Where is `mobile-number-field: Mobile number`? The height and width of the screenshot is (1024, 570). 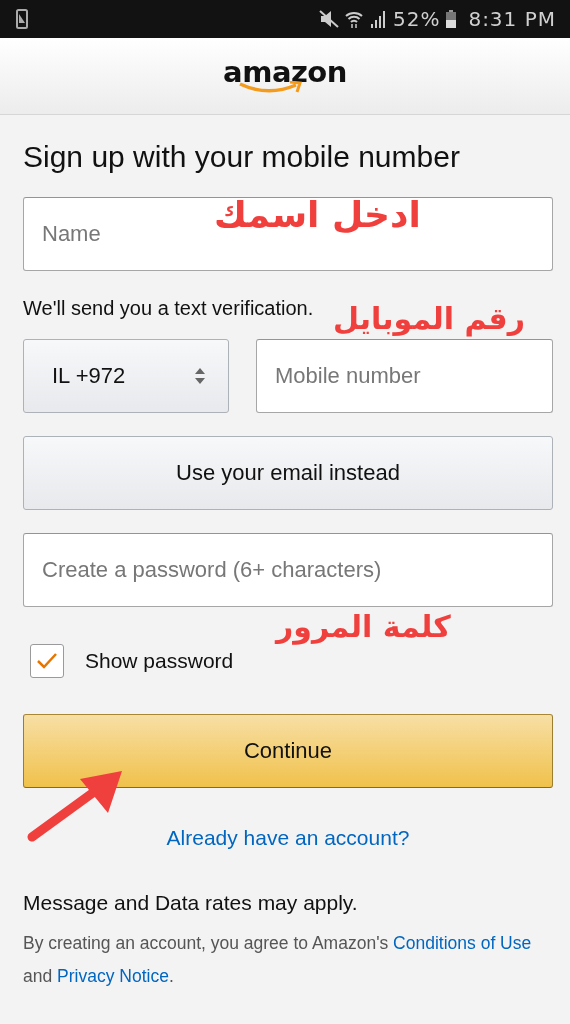
mobile-number-field: Mobile number is located at coordinates (404, 376).